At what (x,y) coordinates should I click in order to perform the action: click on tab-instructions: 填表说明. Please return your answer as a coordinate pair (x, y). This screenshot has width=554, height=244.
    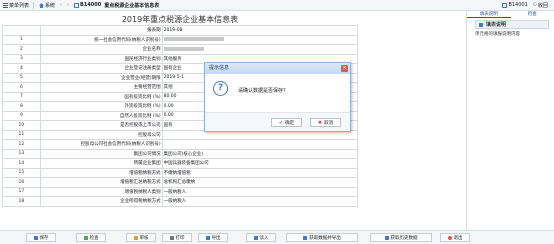
    Looking at the image, I should click on (489, 14).